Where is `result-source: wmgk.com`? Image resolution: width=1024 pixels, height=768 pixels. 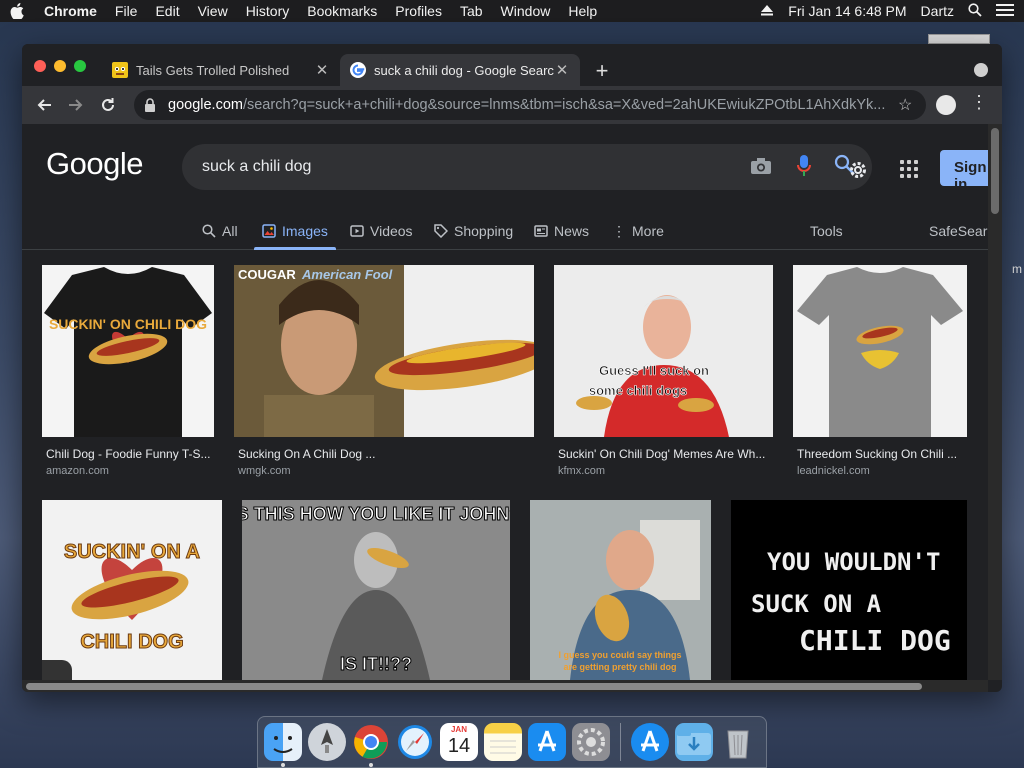 result-source: wmgk.com is located at coordinates (264, 471).